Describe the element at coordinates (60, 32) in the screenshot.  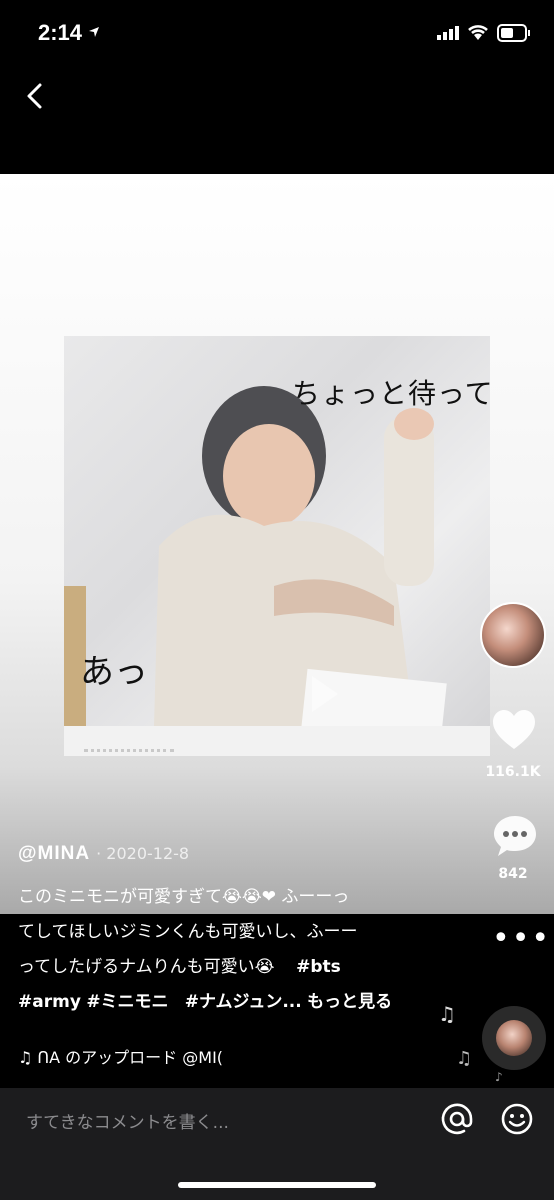
I see `status-time: 2:14` at that location.